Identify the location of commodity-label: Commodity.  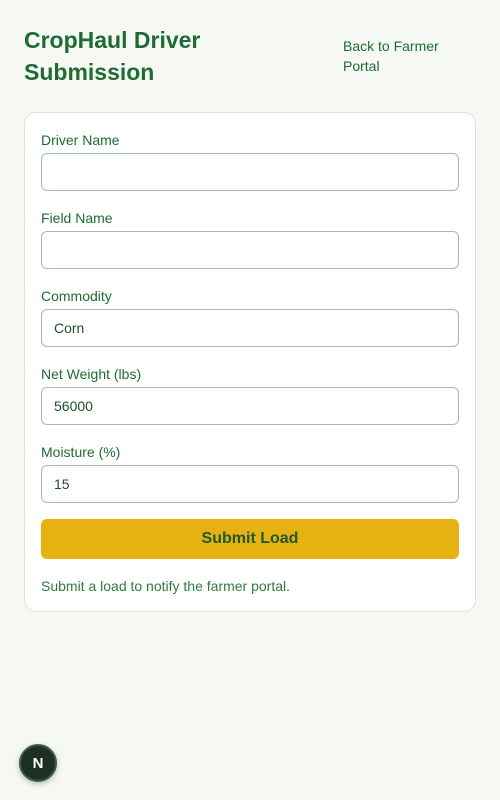
(76, 296).